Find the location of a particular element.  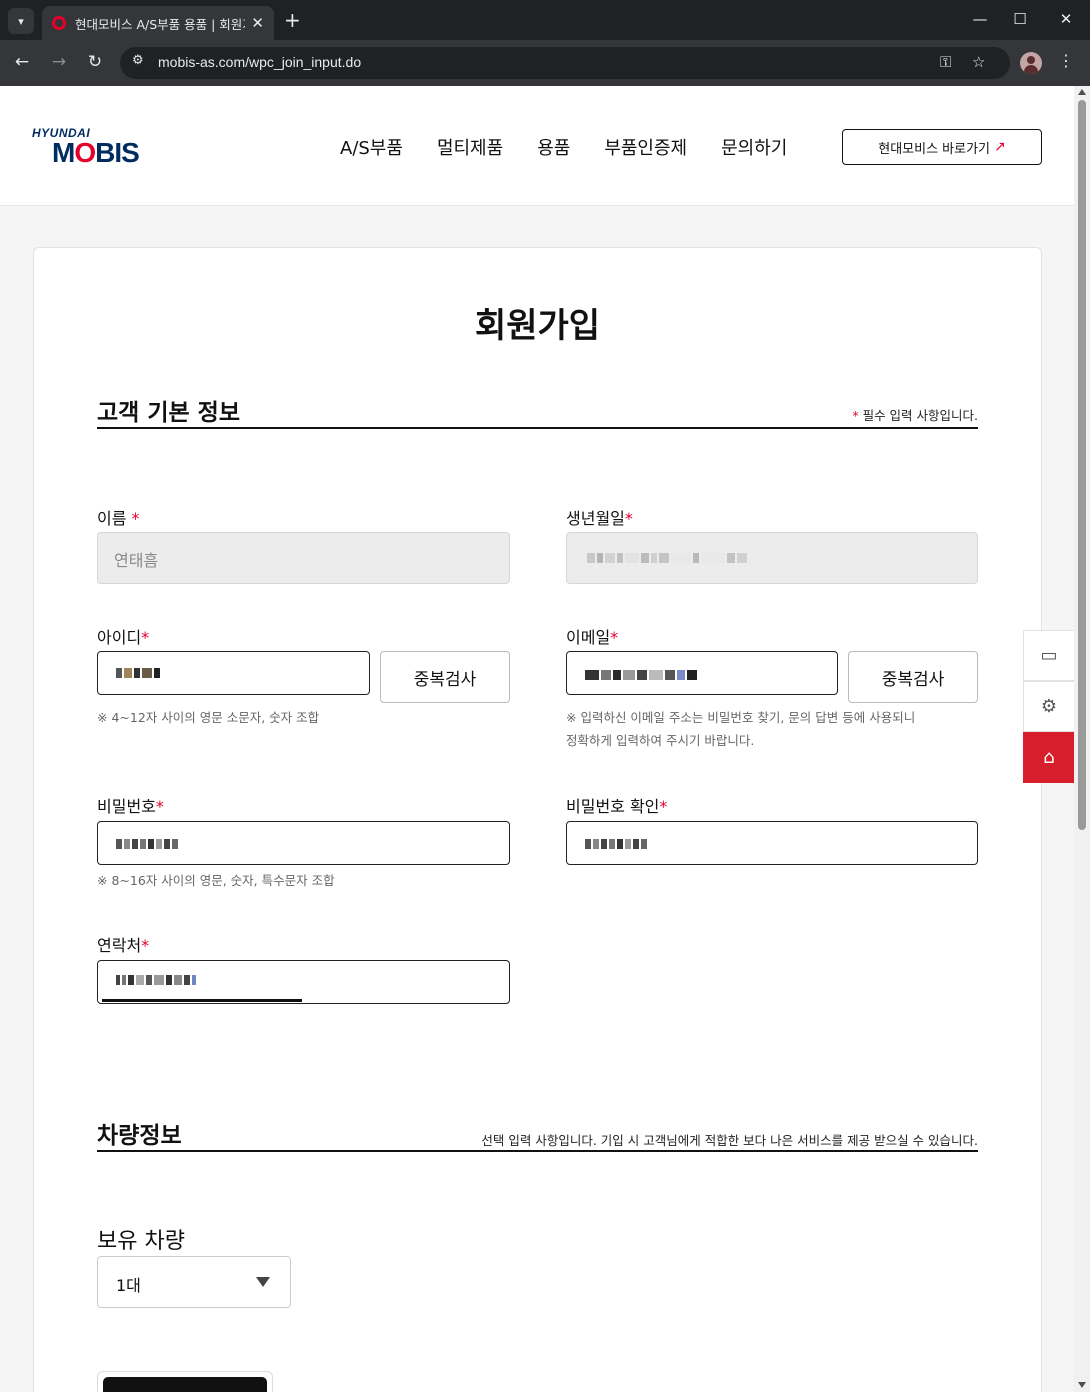

nav-inquiry: 문의하기 is located at coordinates (754, 147).